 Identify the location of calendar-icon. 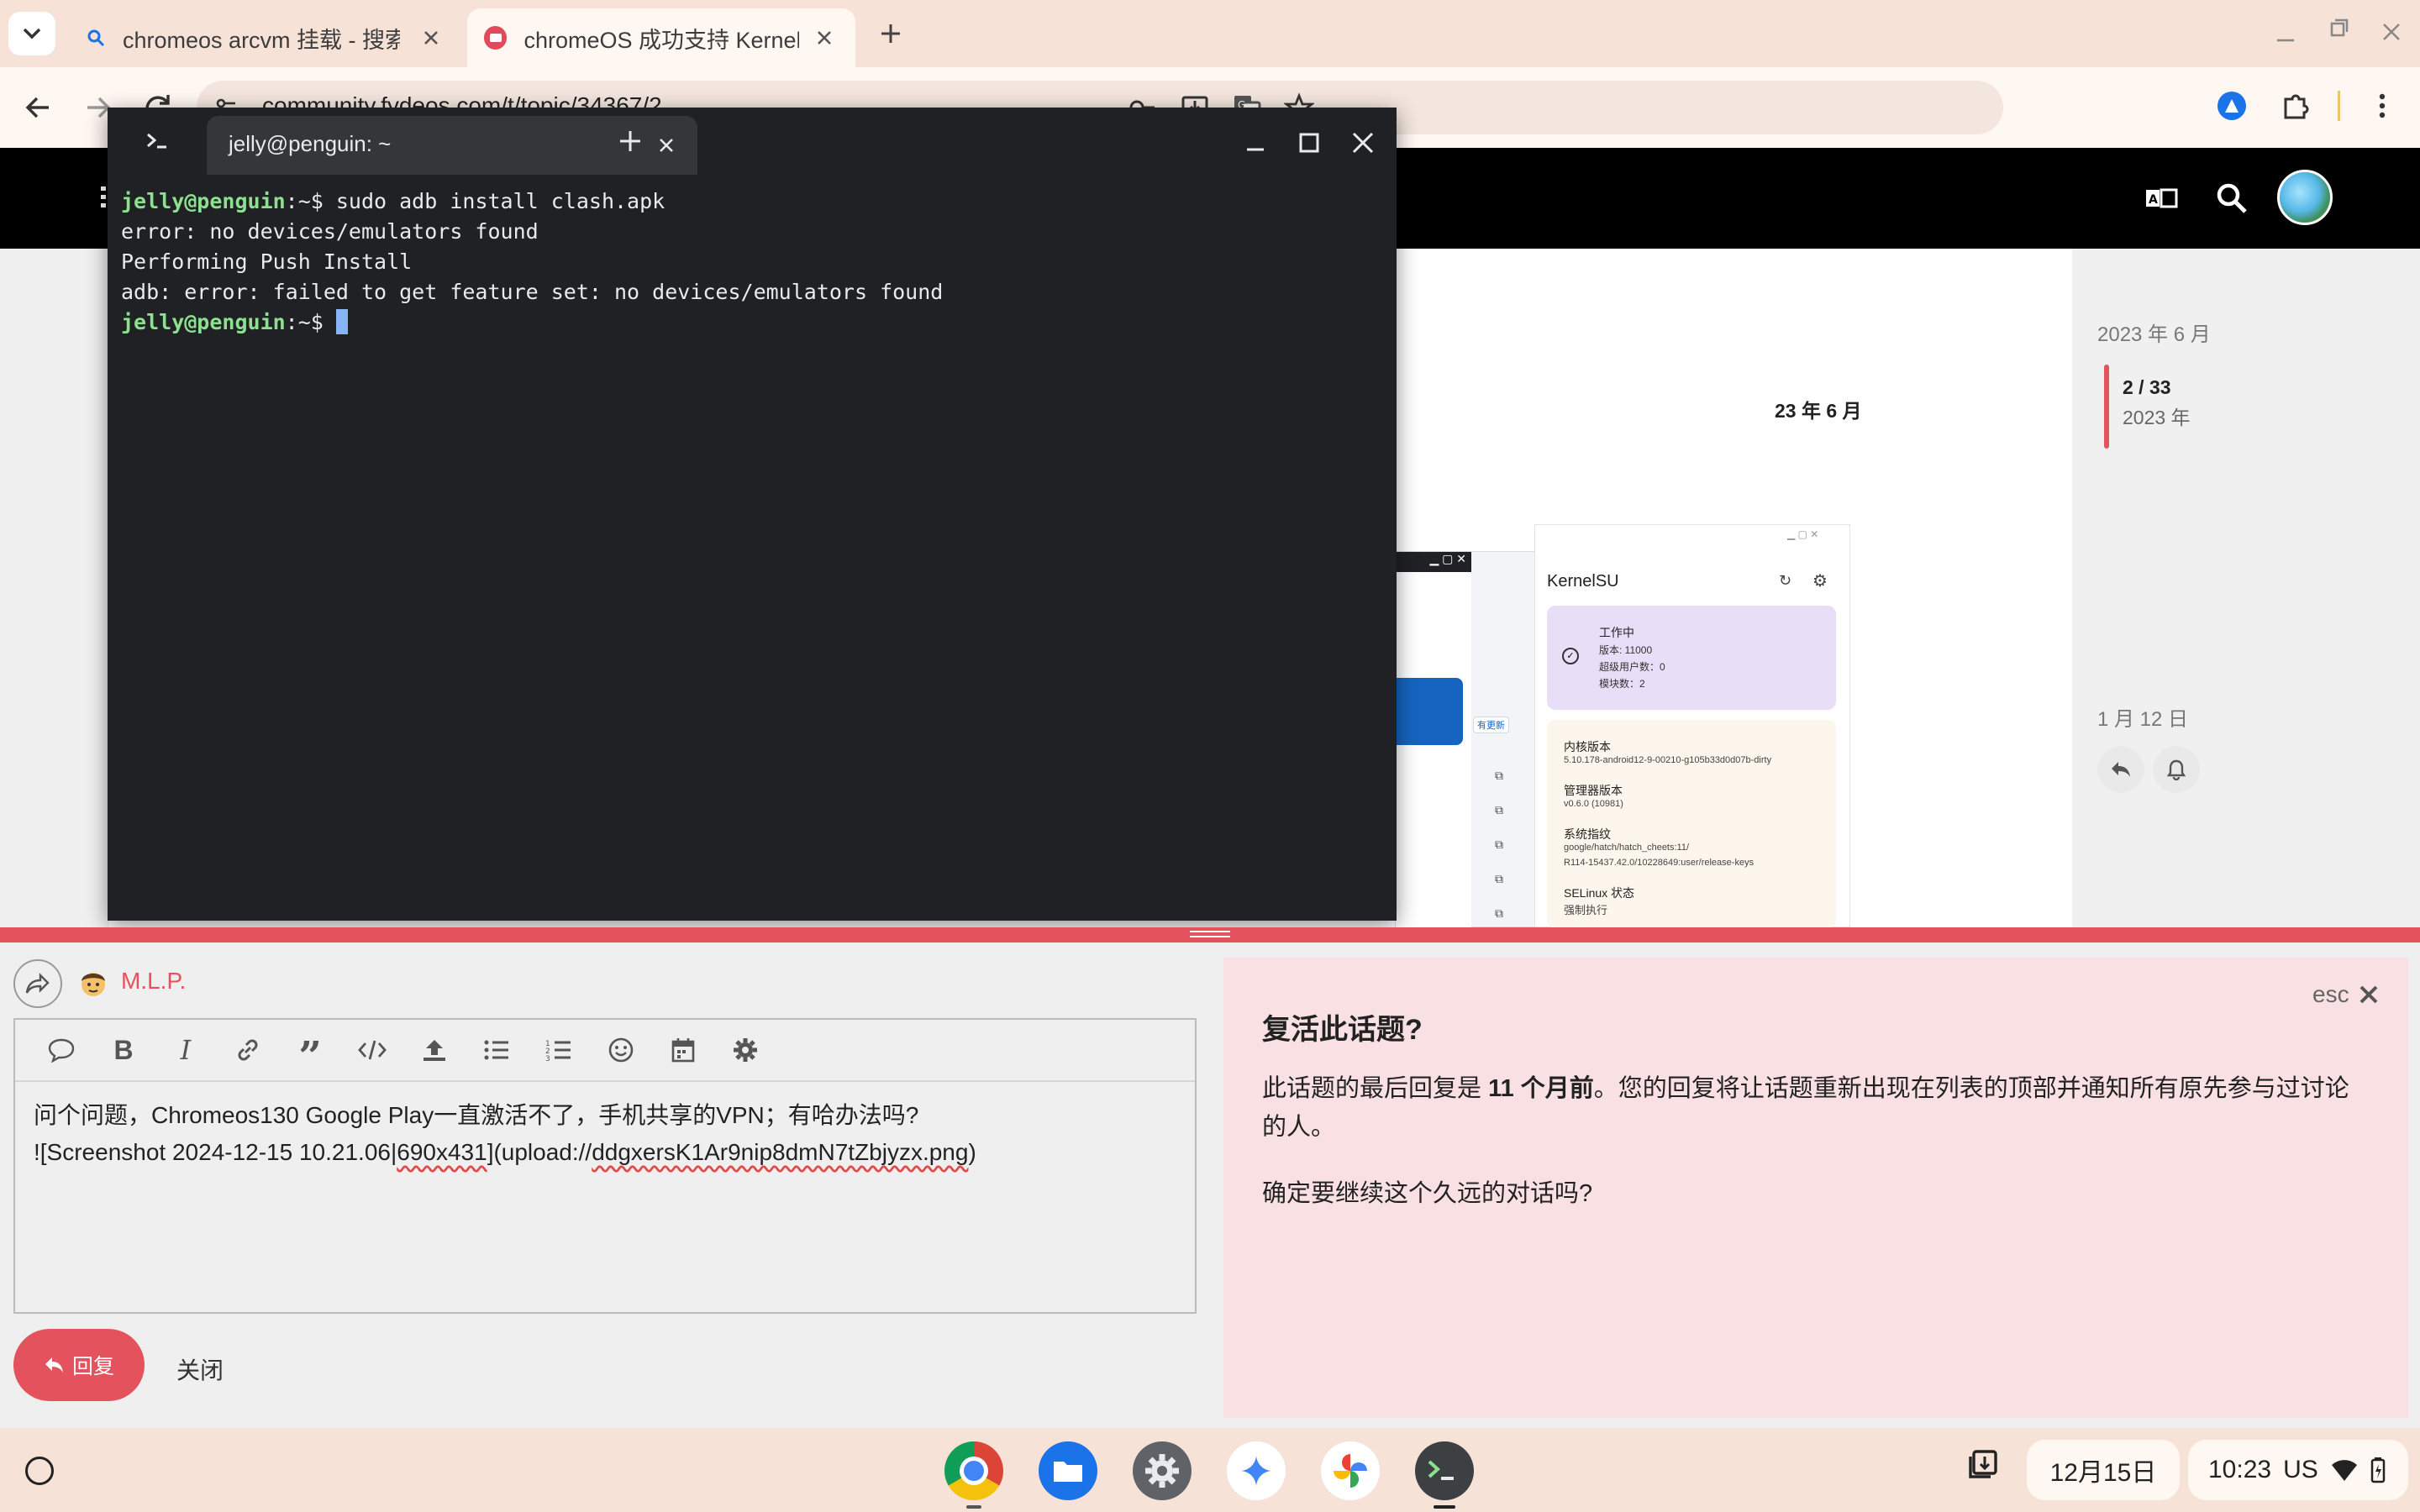
(683, 1050).